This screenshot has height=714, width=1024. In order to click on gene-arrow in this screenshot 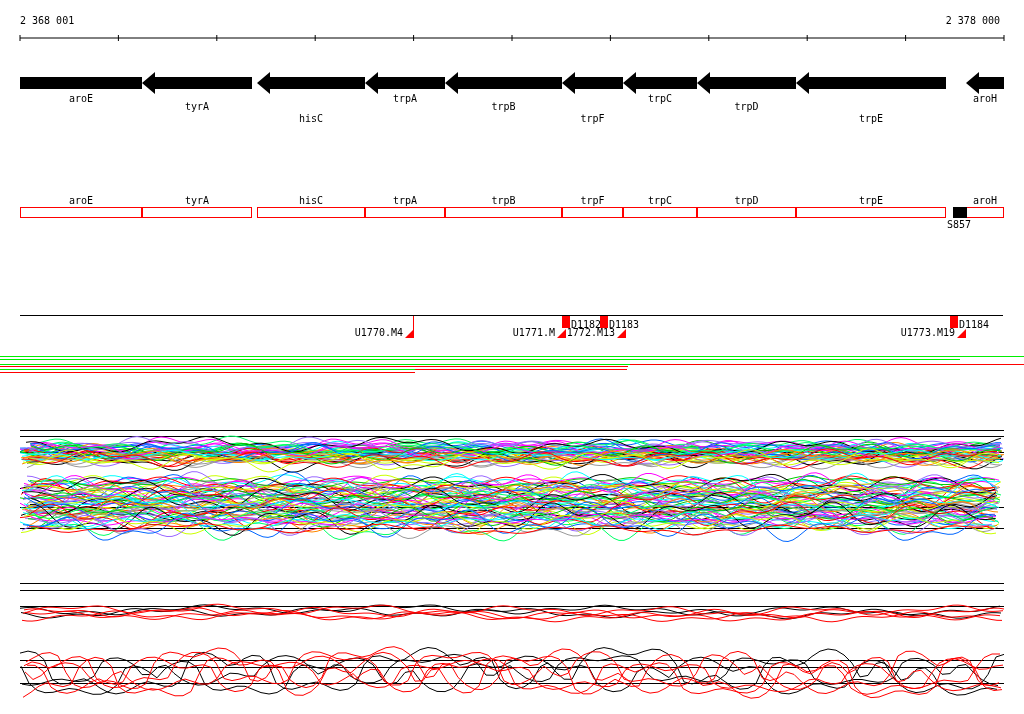, I will do `click(985, 83)`.